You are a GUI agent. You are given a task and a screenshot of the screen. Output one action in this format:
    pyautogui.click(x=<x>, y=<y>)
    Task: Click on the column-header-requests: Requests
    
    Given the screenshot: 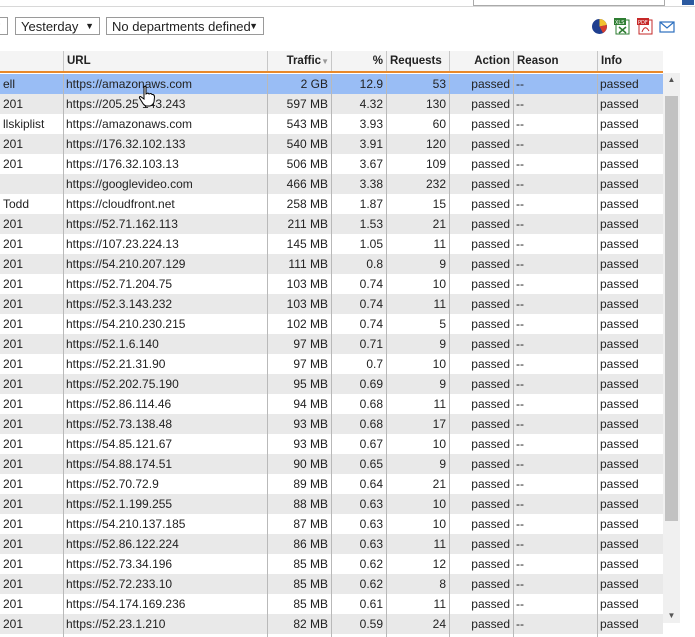 What is the action you would take?
    pyautogui.click(x=417, y=61)
    